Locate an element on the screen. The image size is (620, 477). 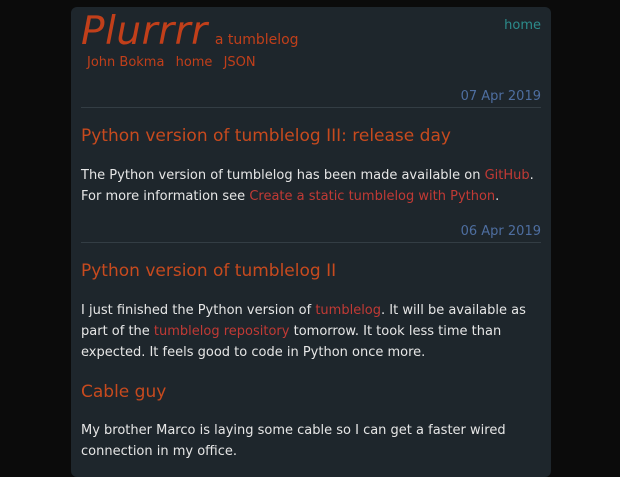
day-date-link: 06 Apr 2019 is located at coordinates (311, 233).